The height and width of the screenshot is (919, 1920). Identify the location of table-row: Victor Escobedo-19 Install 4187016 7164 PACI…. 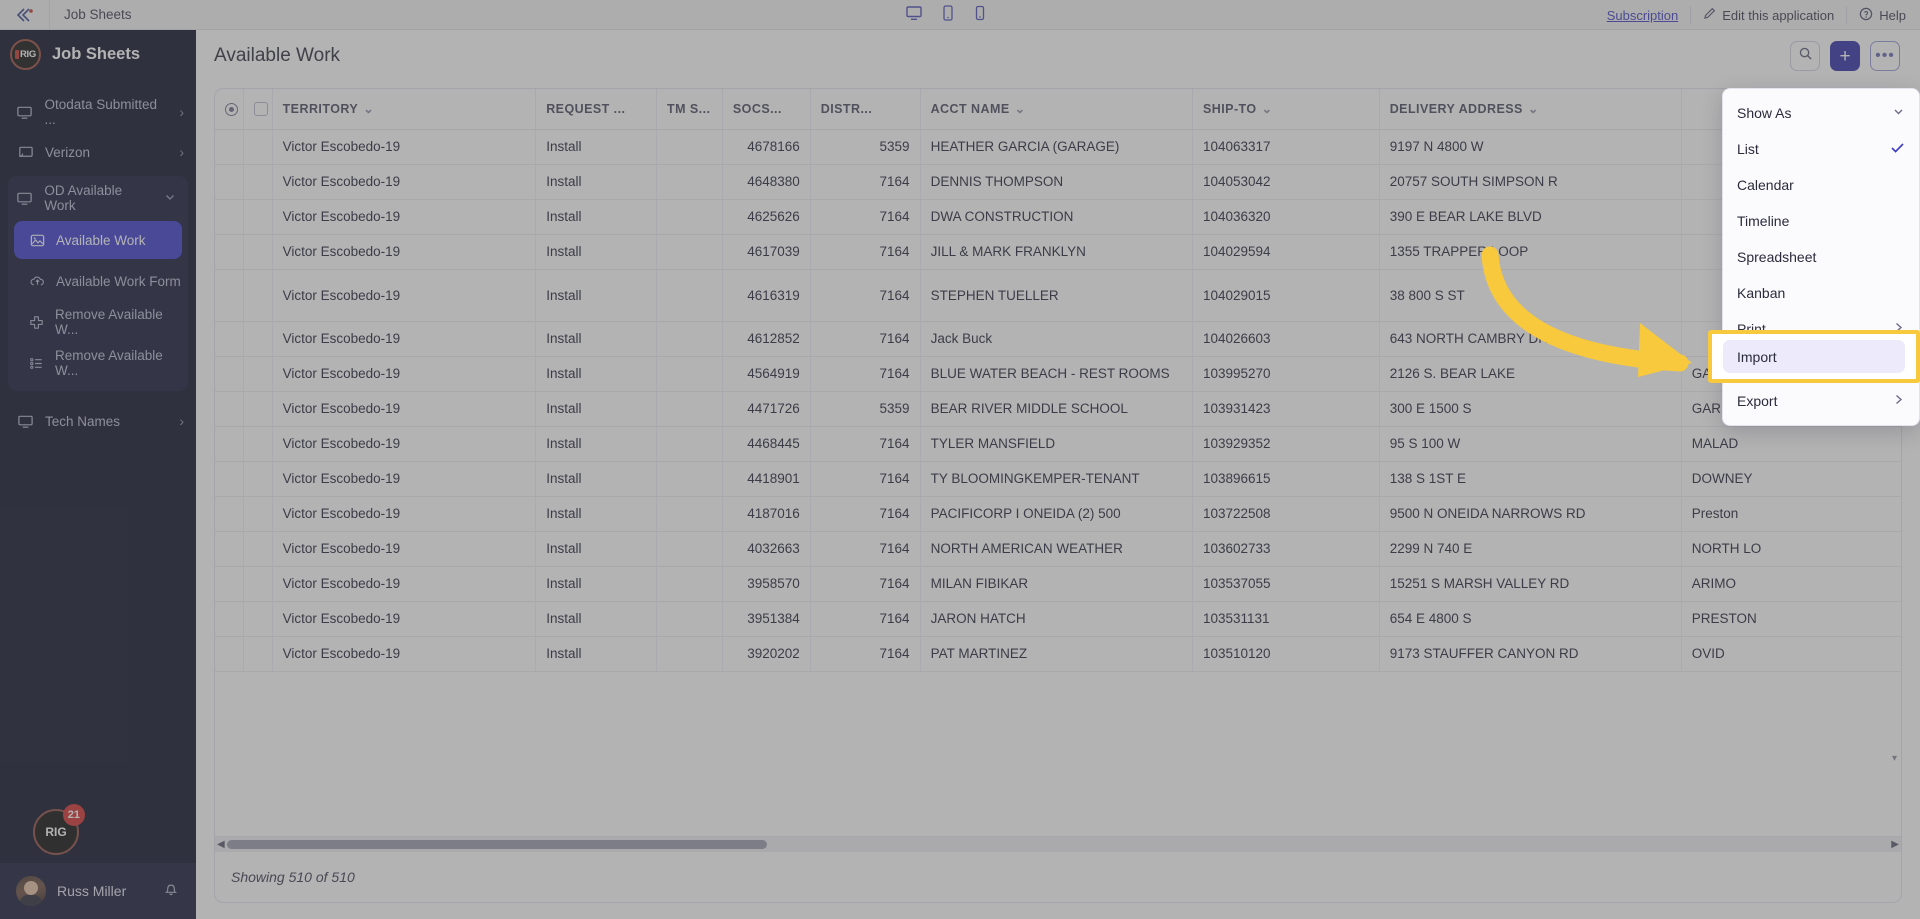
(1058, 514).